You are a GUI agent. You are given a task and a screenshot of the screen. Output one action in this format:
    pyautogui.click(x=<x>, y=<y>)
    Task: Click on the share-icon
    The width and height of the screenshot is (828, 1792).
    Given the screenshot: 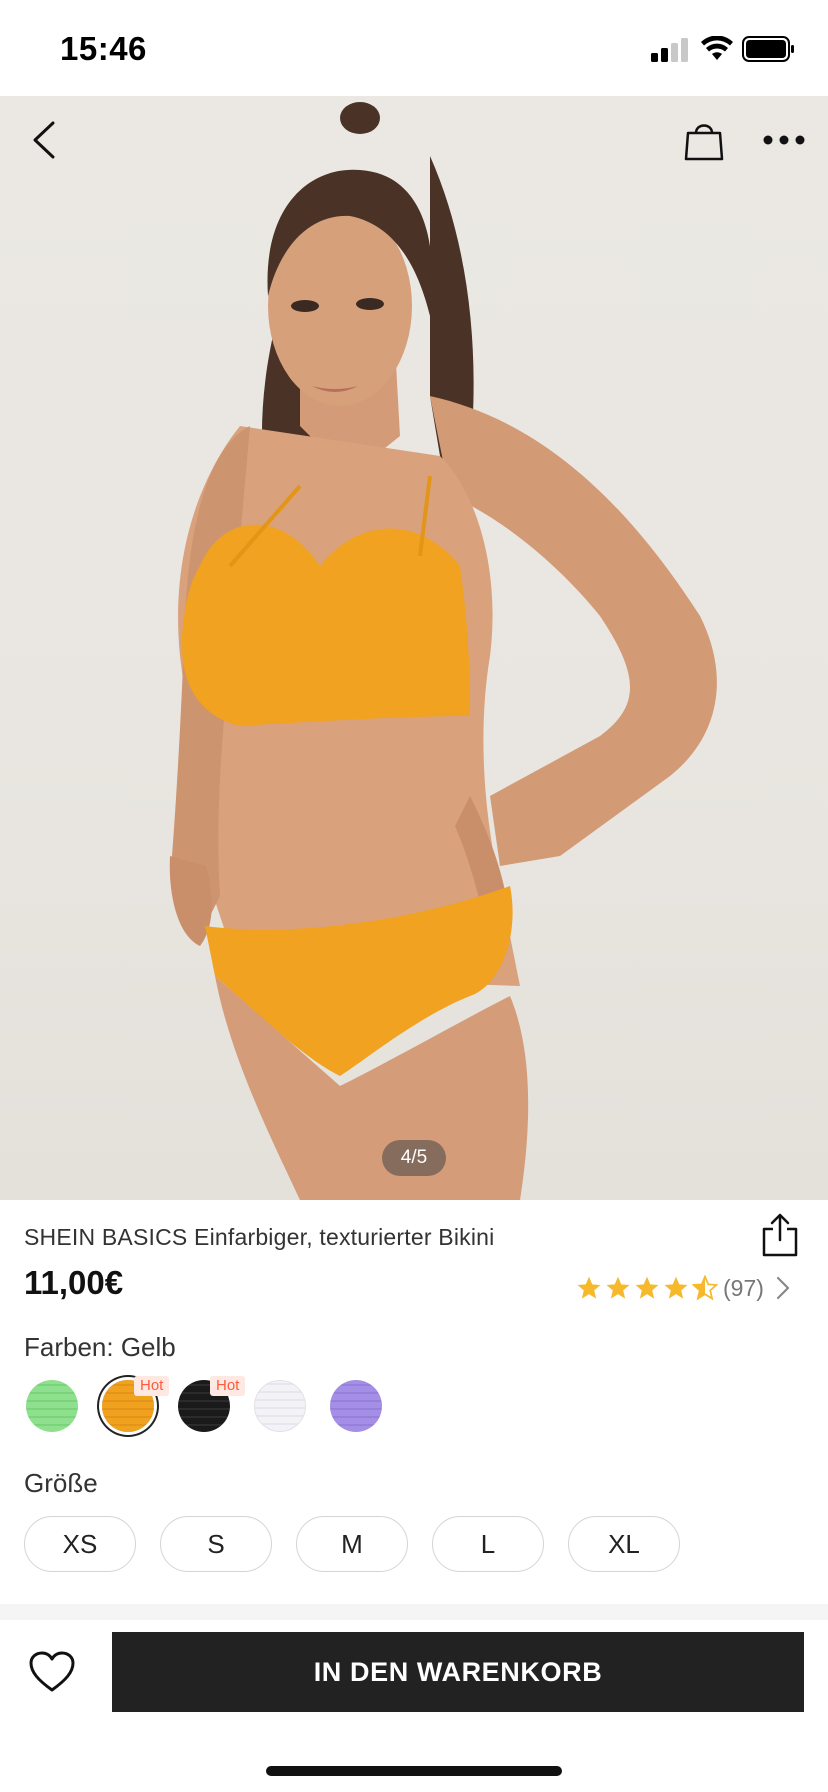 What is the action you would take?
    pyautogui.click(x=780, y=1235)
    